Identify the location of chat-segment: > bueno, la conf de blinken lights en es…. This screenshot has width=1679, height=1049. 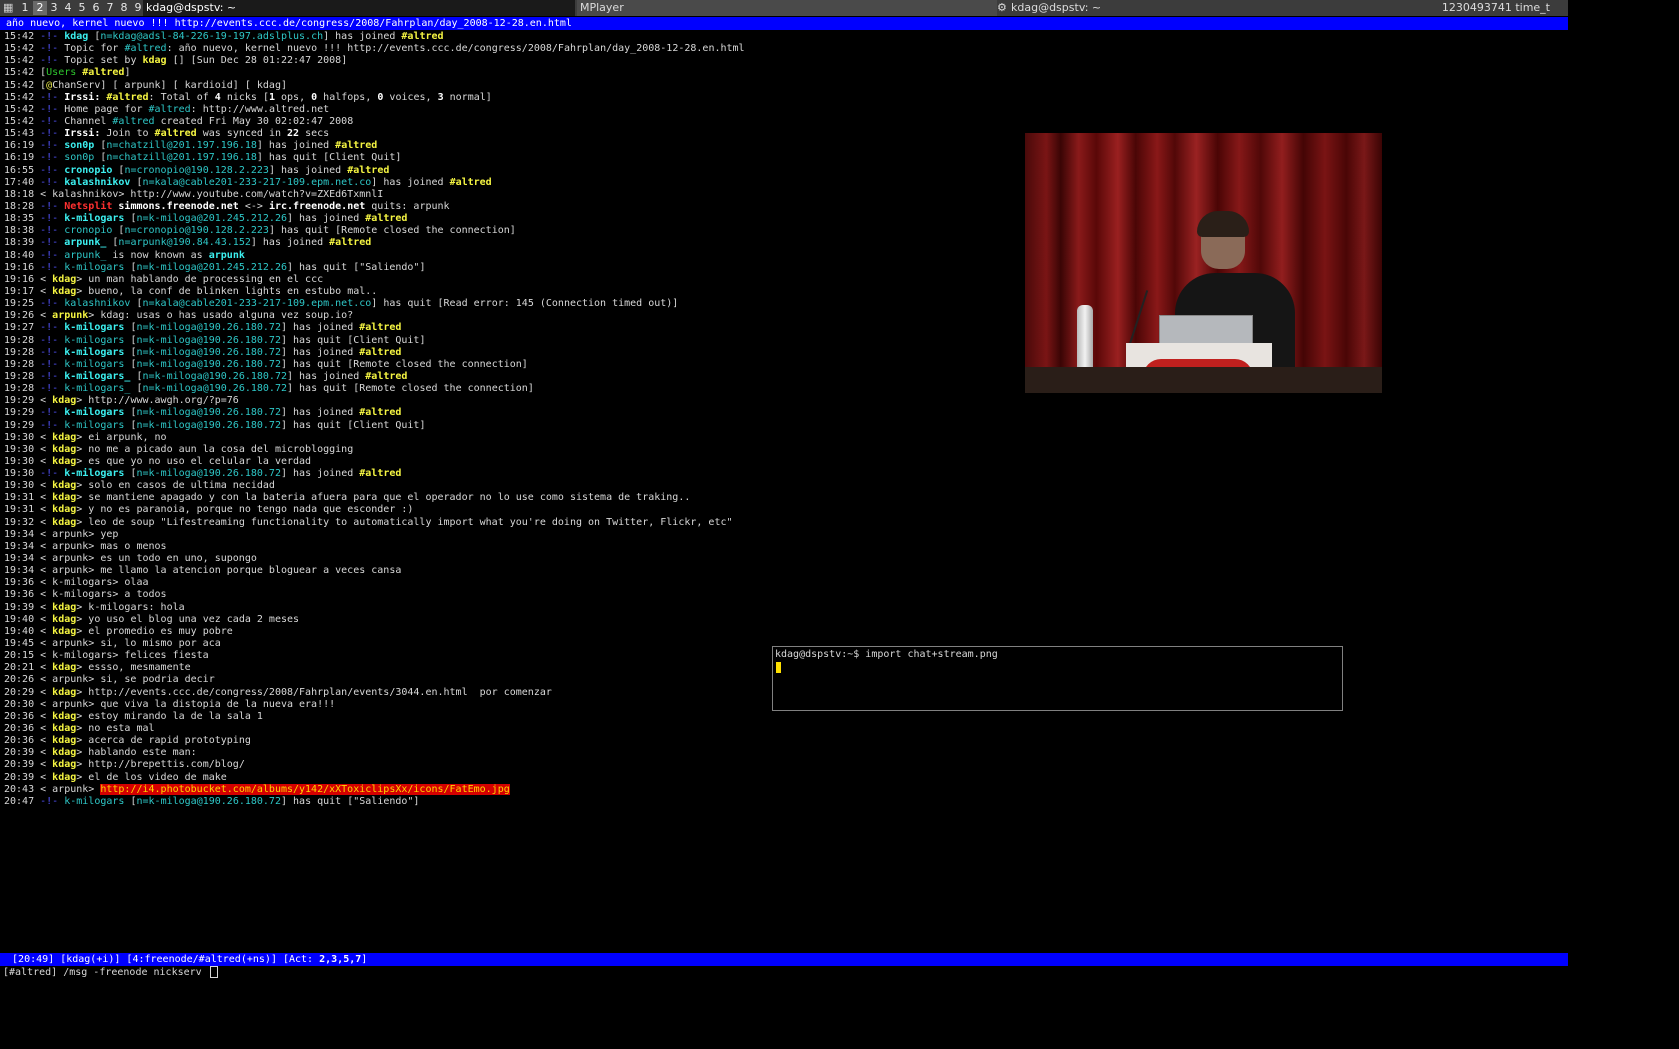
(227, 291).